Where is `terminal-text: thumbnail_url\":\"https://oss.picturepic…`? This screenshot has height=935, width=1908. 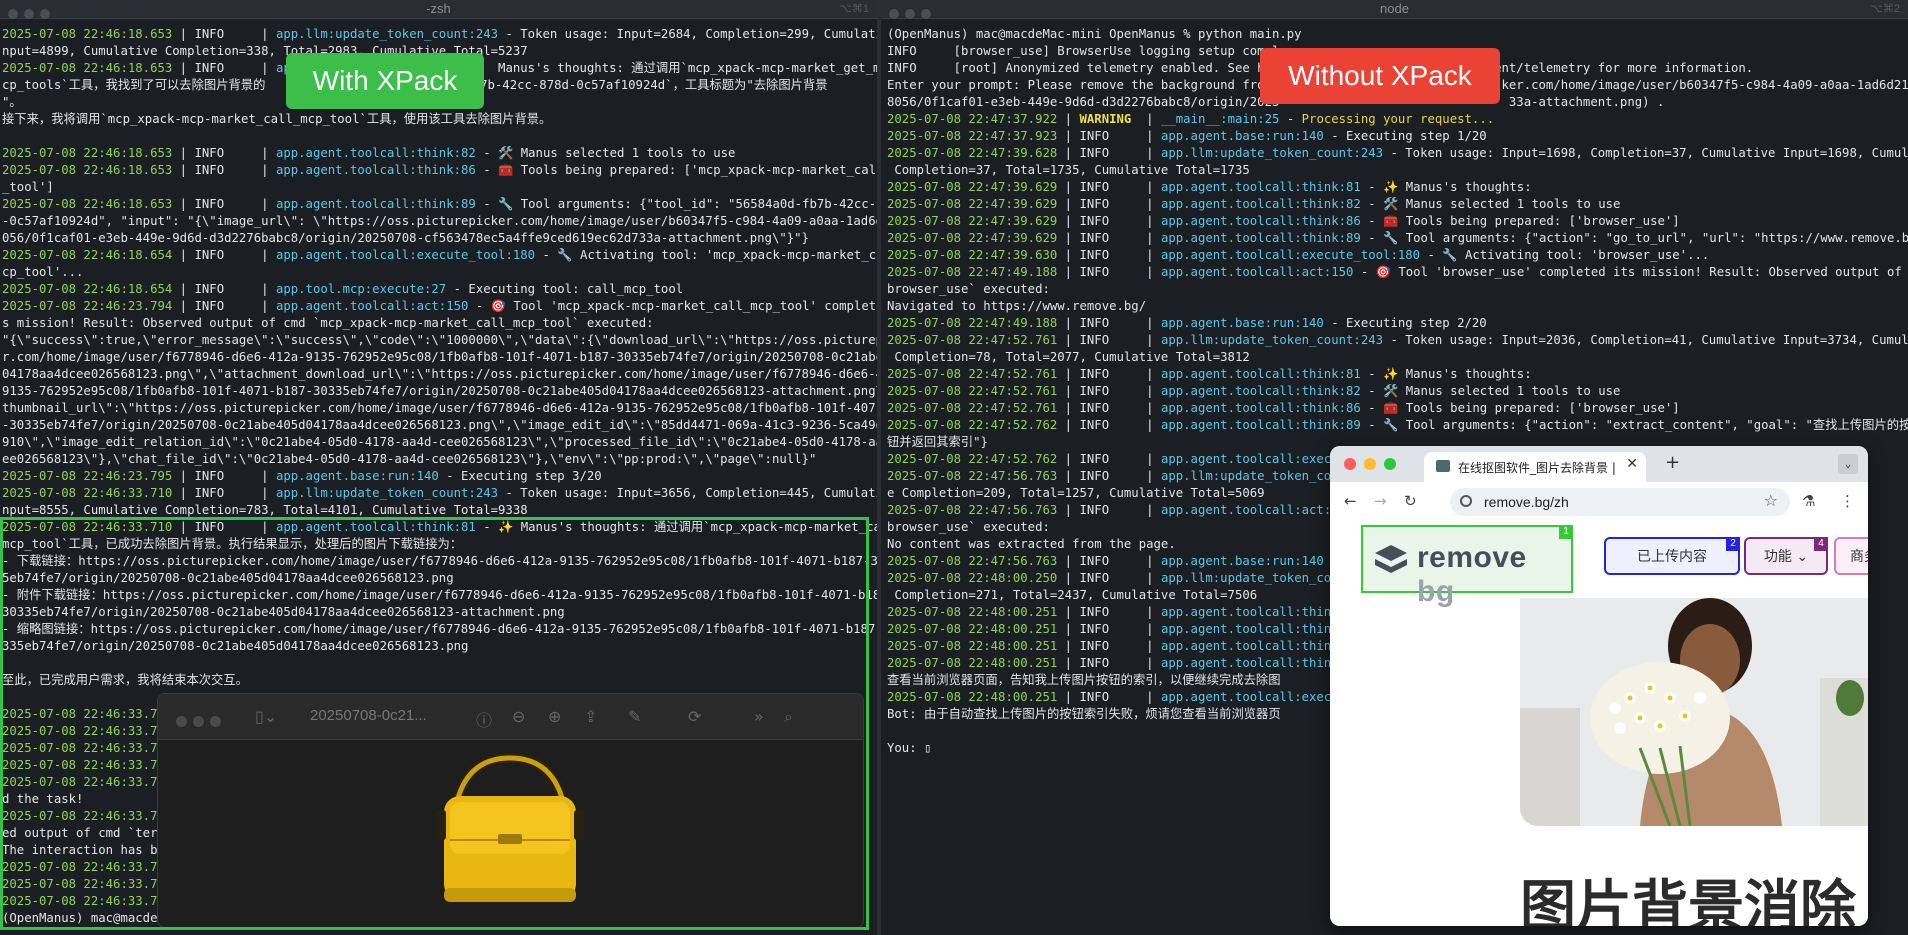
terminal-text: thumbnail_url\":\"https://oss.picturepic… is located at coordinates (439, 408).